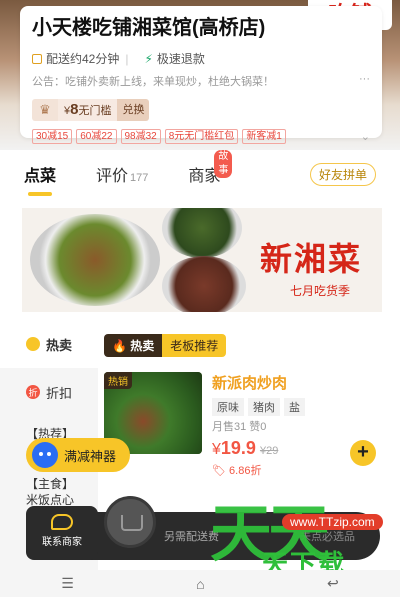 The image size is (400, 597). I want to click on sidebar-item-hot: 热卖, so click(49, 344).